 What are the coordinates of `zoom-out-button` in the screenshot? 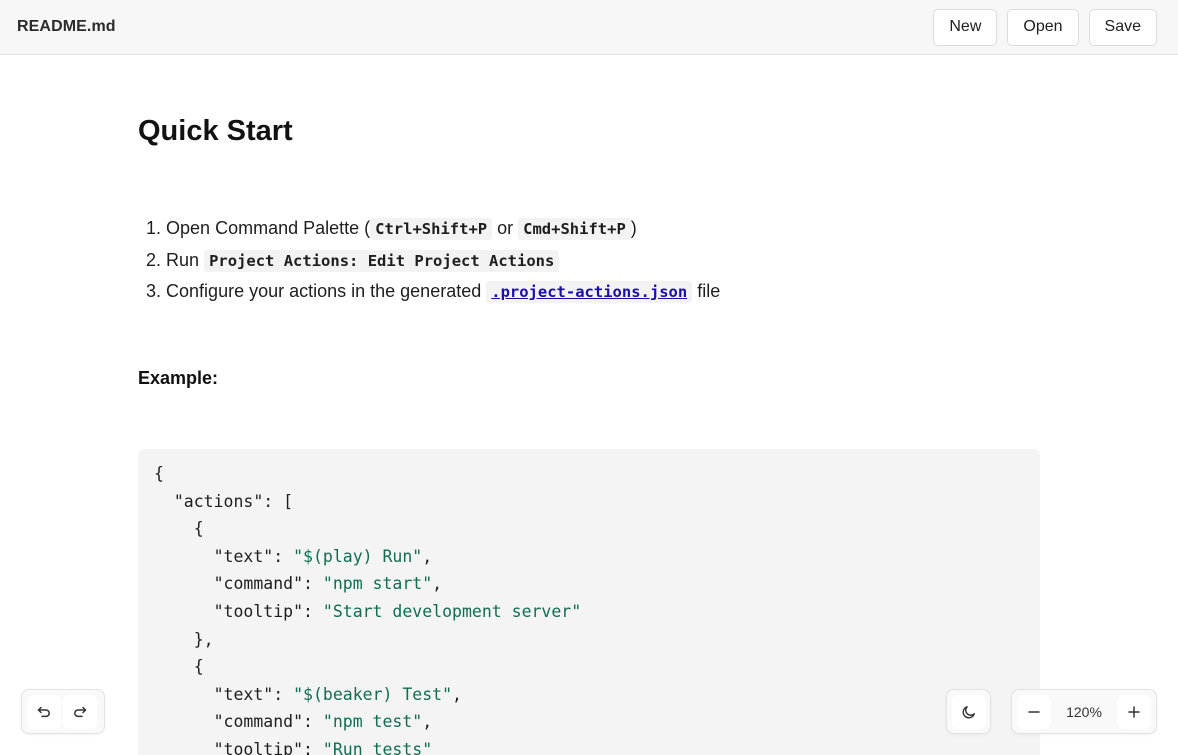 It's located at (1034, 711).